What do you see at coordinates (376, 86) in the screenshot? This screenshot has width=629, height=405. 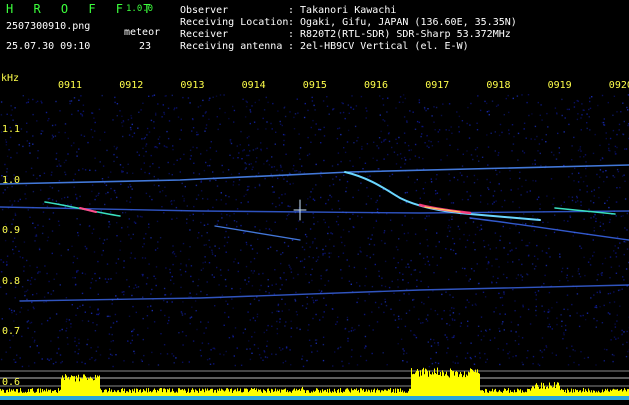 I see `time-tick-label: 0916` at bounding box center [376, 86].